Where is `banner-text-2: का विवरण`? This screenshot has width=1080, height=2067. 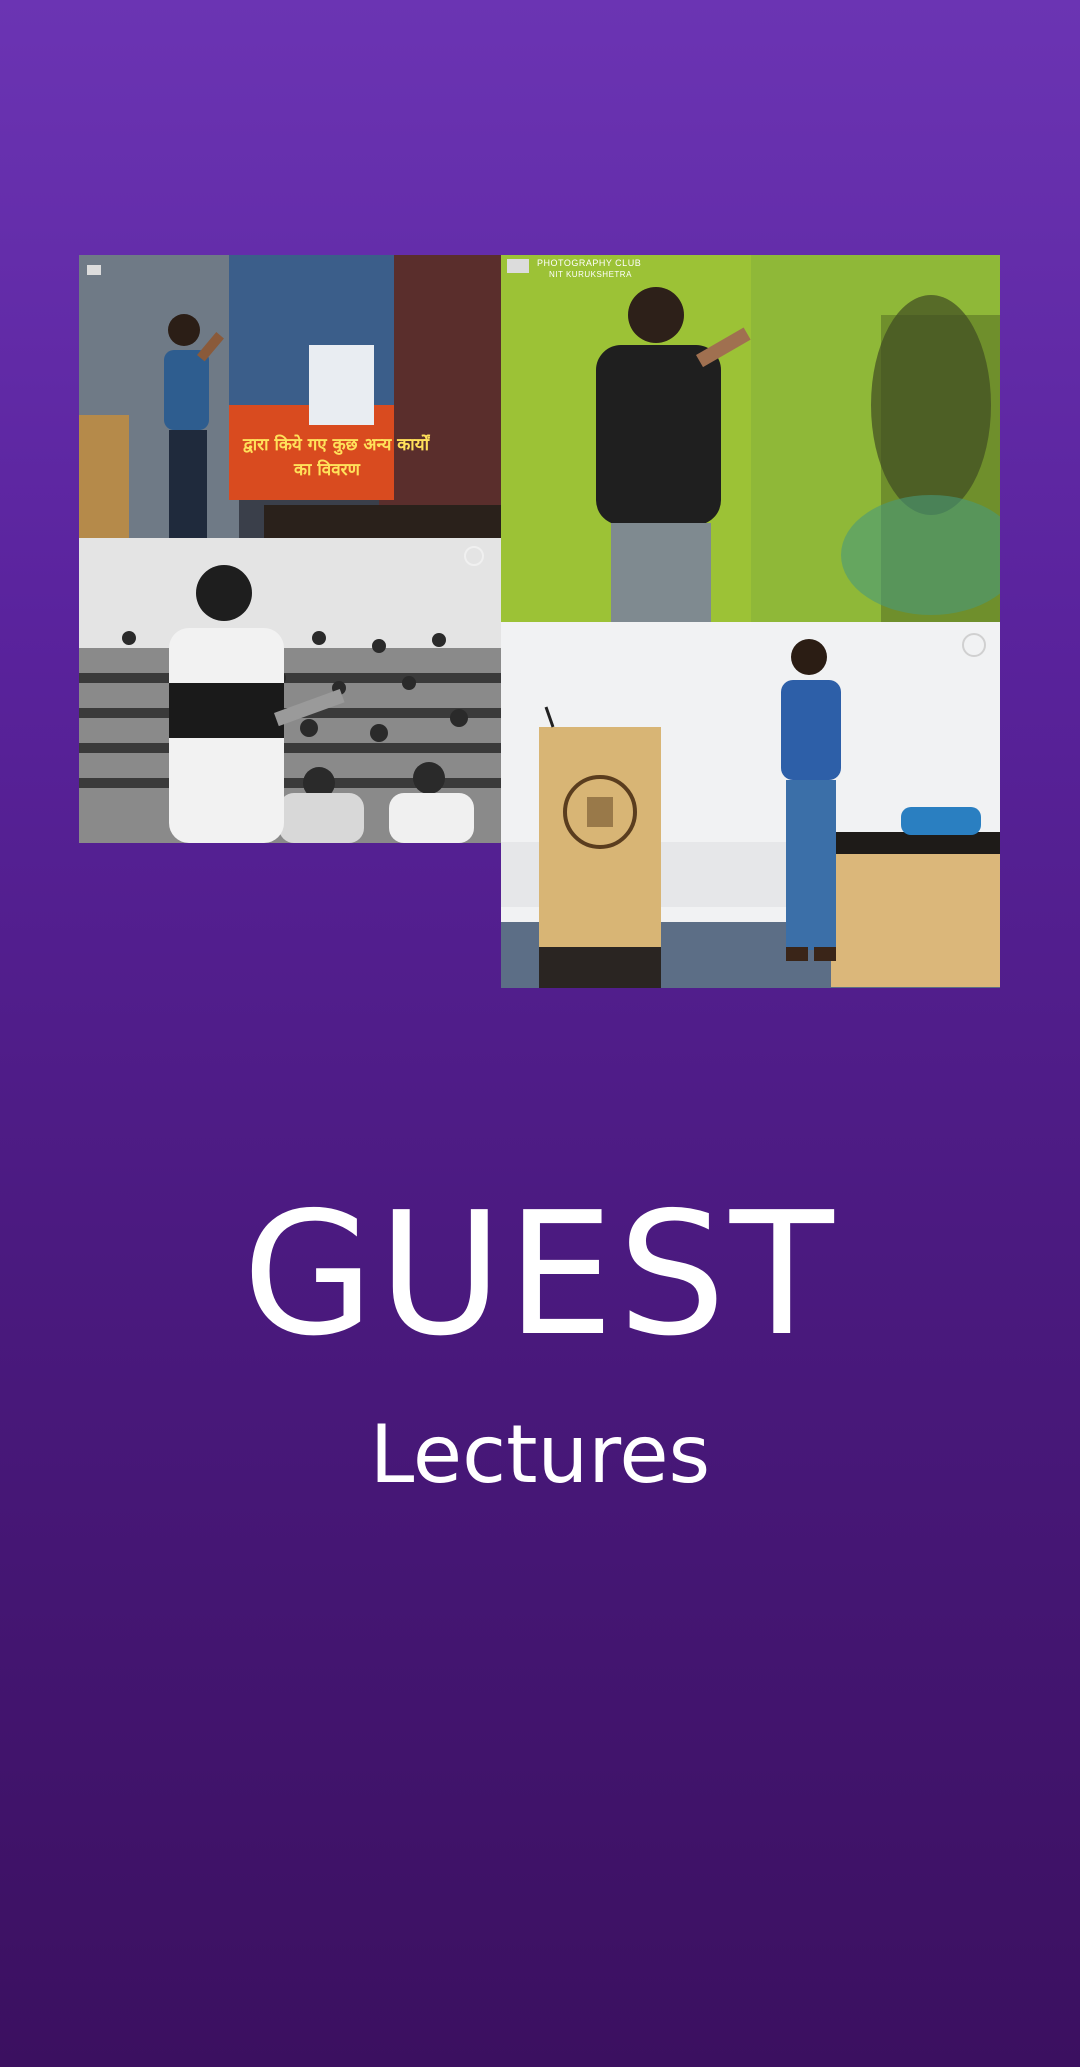 banner-text-2: का विवरण is located at coordinates (327, 469).